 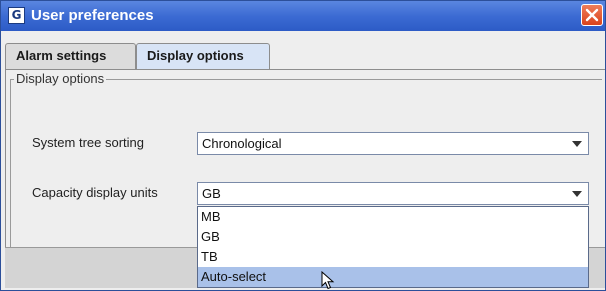 What do you see at coordinates (16, 15) in the screenshot?
I see `app-logo-icon: G` at bounding box center [16, 15].